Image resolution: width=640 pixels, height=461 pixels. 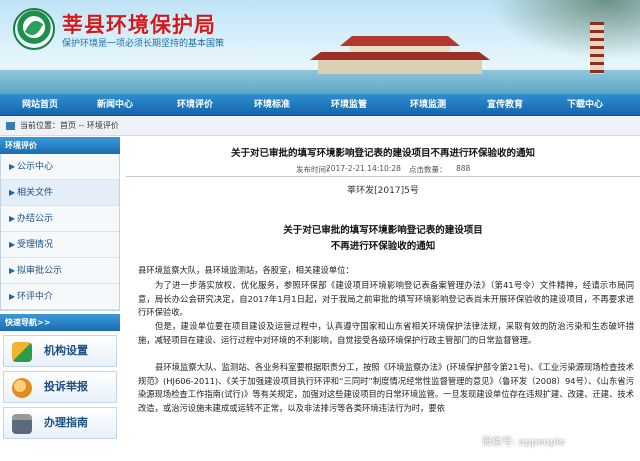 I want to click on document-heading-line1: 关于对已审批的填写环境影响登记表的建设项目, so click(x=383, y=230).